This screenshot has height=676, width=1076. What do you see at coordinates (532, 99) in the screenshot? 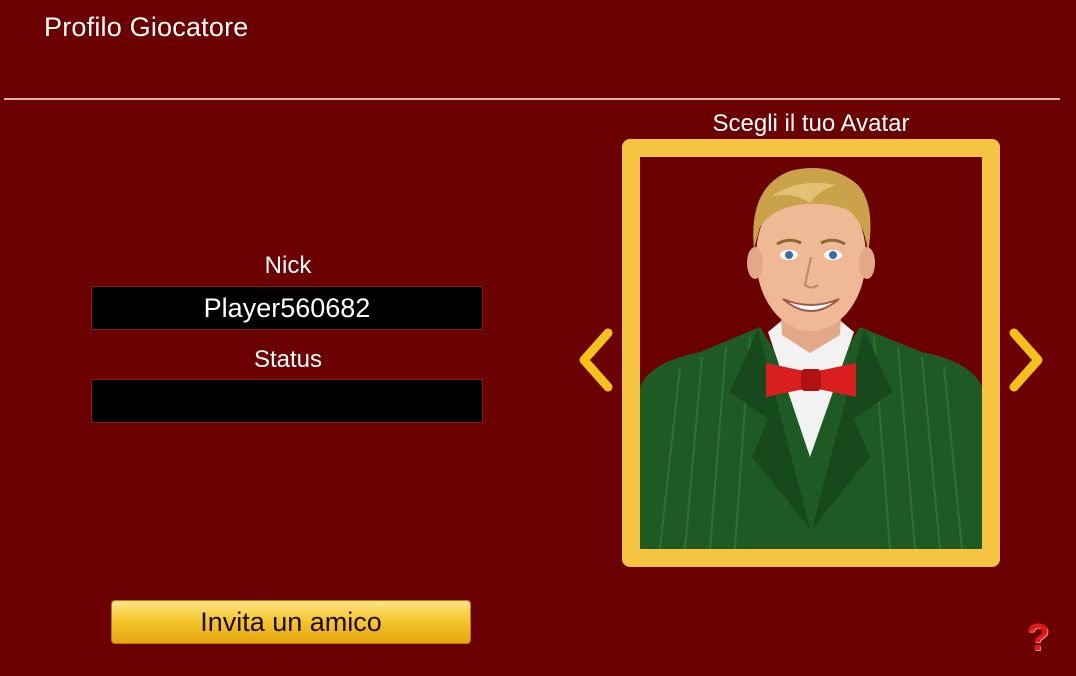
I see `header-divider` at bounding box center [532, 99].